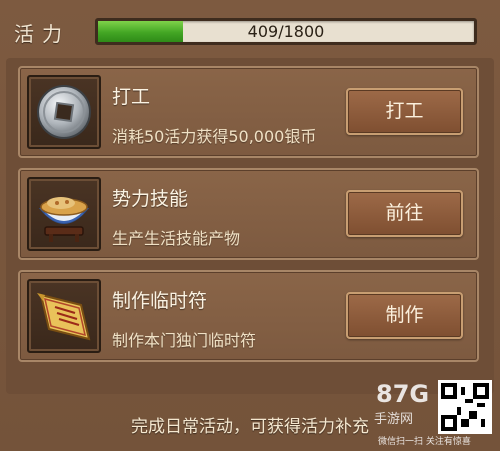 This screenshot has width=500, height=451. Describe the element at coordinates (394, 419) in the screenshot. I see `watermark-subtitle: 手游网` at that location.